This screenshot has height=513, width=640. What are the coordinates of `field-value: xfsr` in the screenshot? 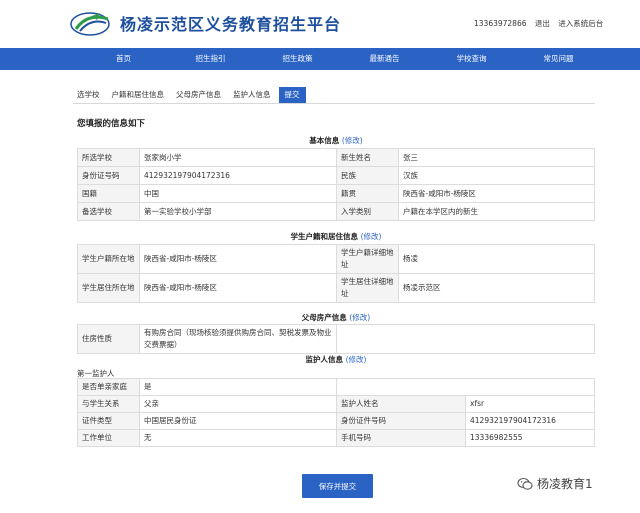 It's located at (530, 404).